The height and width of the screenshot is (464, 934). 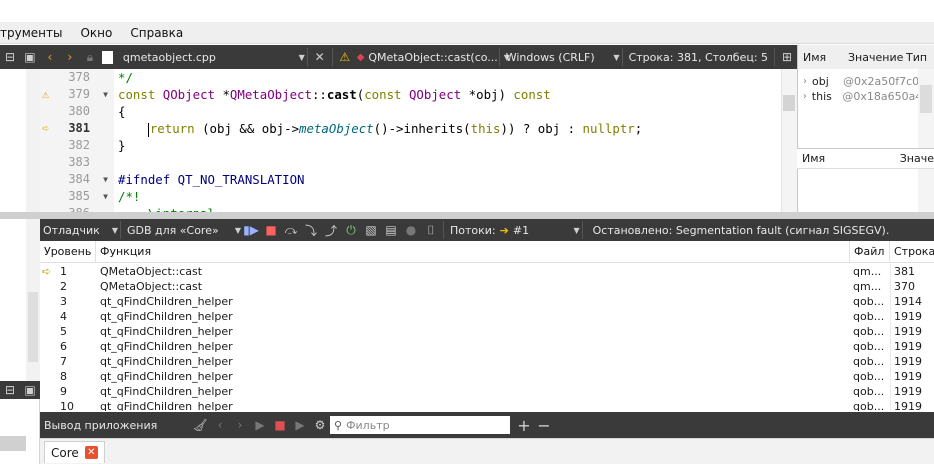 I want to click on filter-input: ⚲ Фильтр, so click(x=420, y=425).